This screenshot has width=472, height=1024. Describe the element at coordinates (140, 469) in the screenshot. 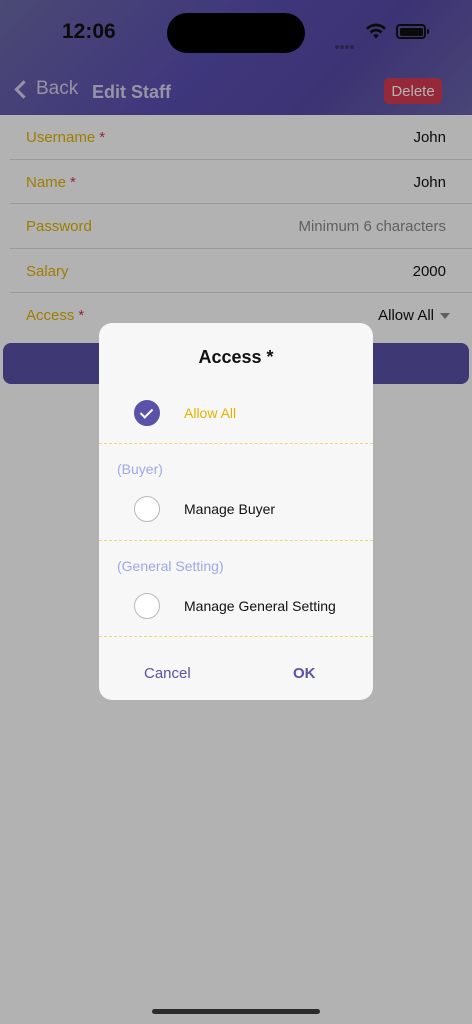

I see `group-label-buyer: (Buyer)` at that location.